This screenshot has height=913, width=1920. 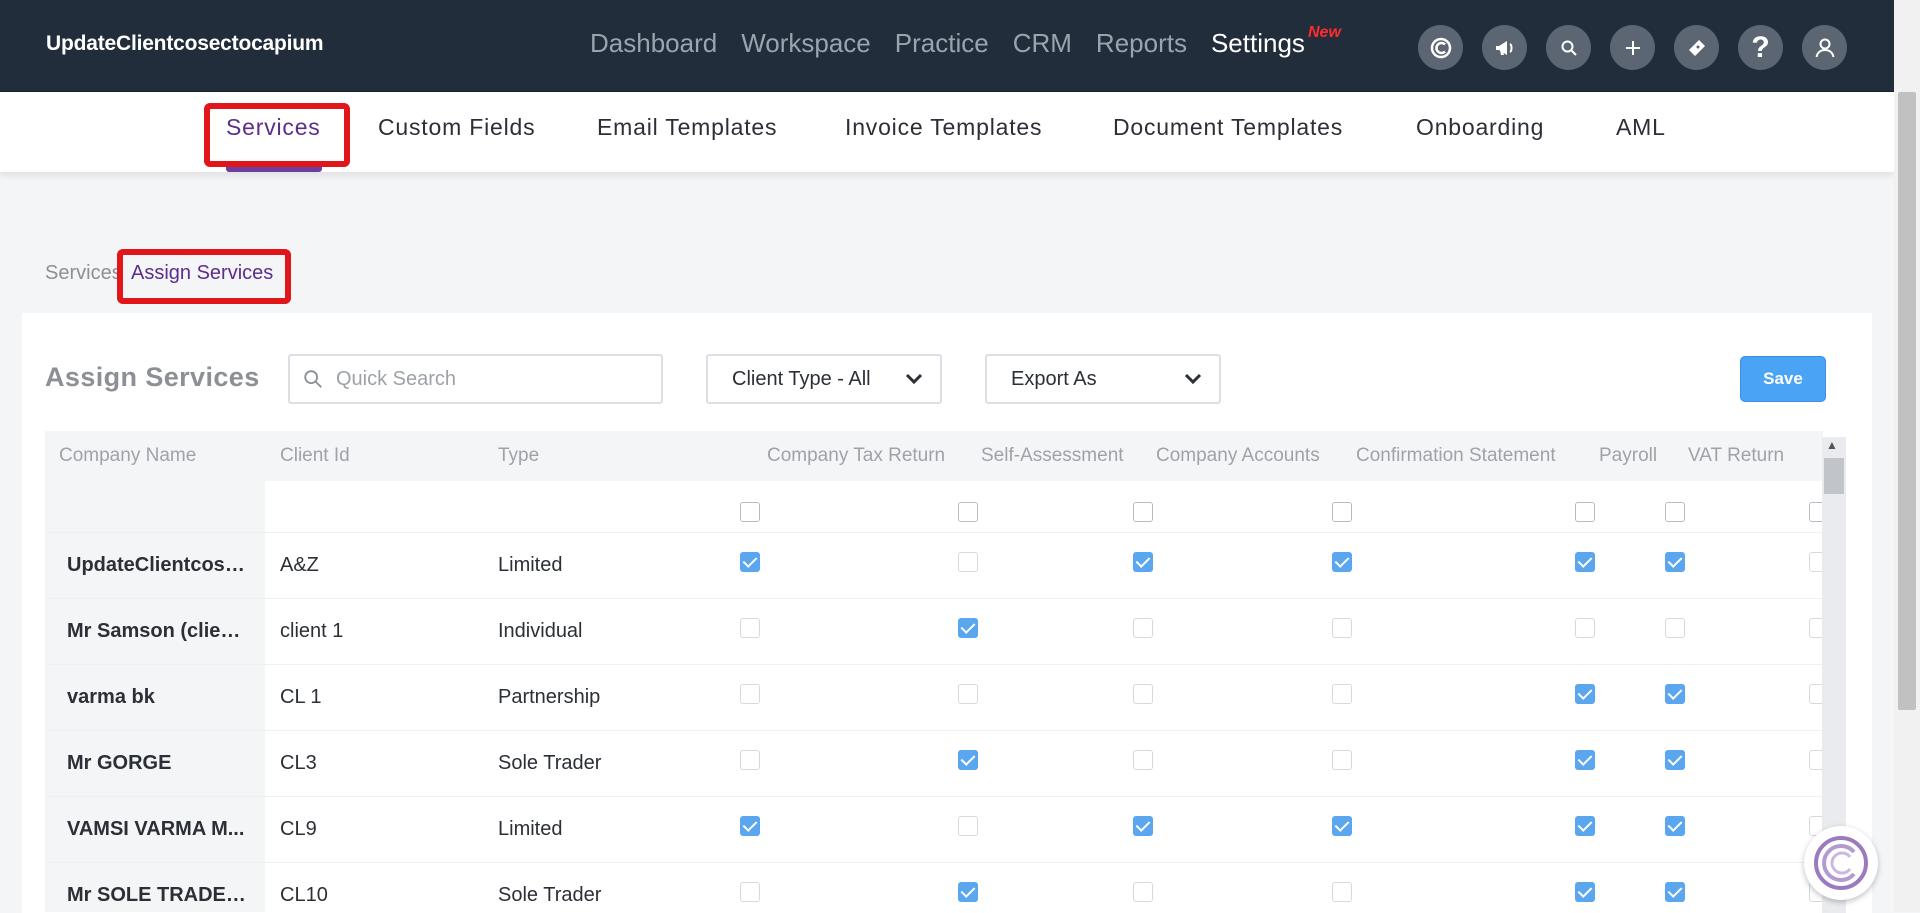 What do you see at coordinates (1103, 379) in the screenshot?
I see `export-dropdown: Export As` at bounding box center [1103, 379].